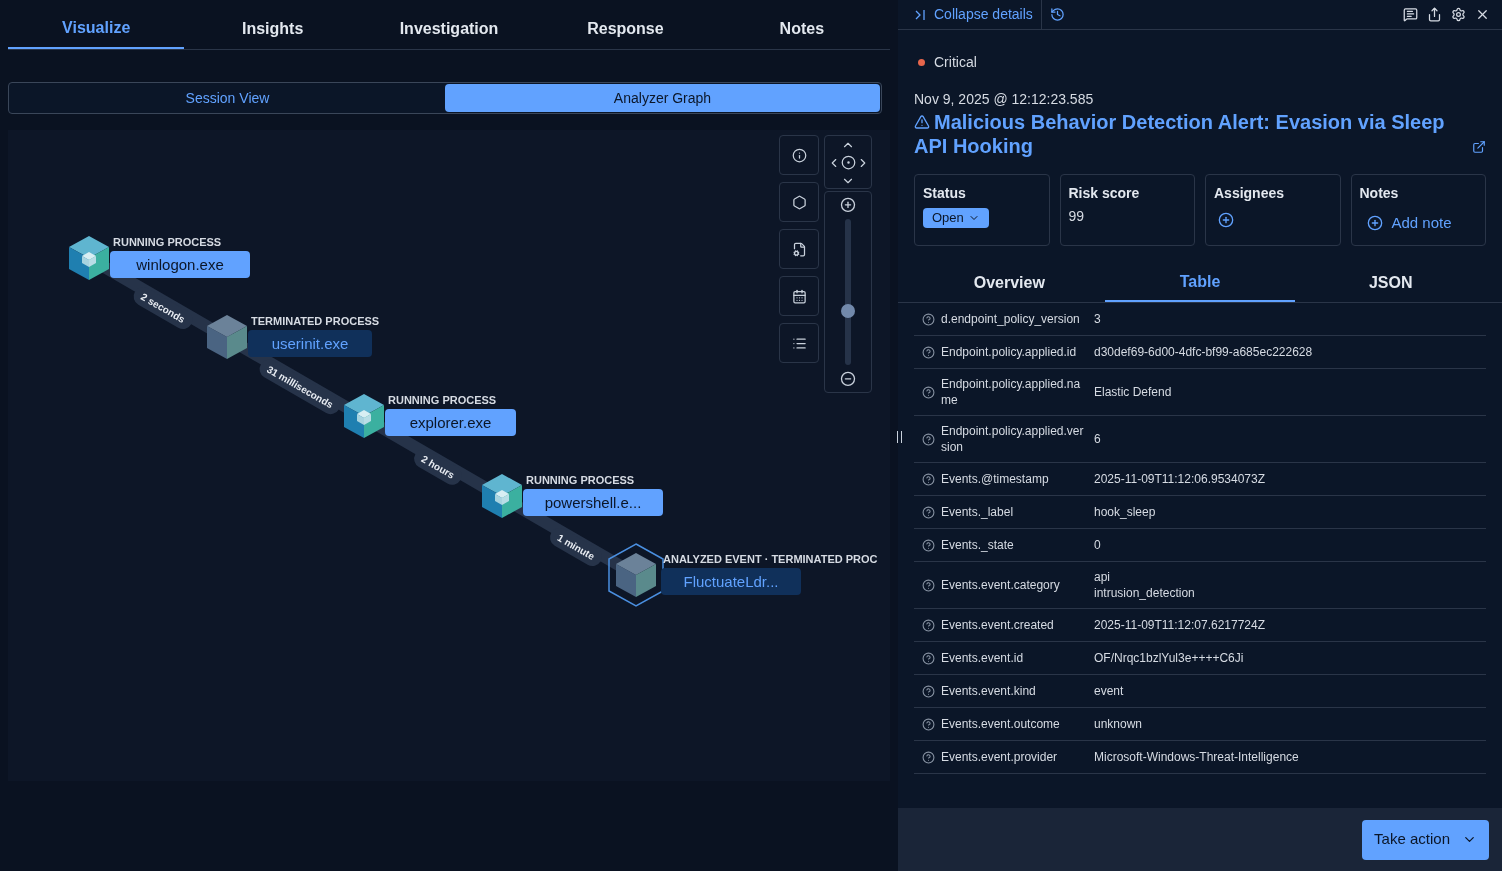 This screenshot has width=1502, height=871. Describe the element at coordinates (310, 343) in the screenshot. I see `process-name-button: userinit.exe` at that location.